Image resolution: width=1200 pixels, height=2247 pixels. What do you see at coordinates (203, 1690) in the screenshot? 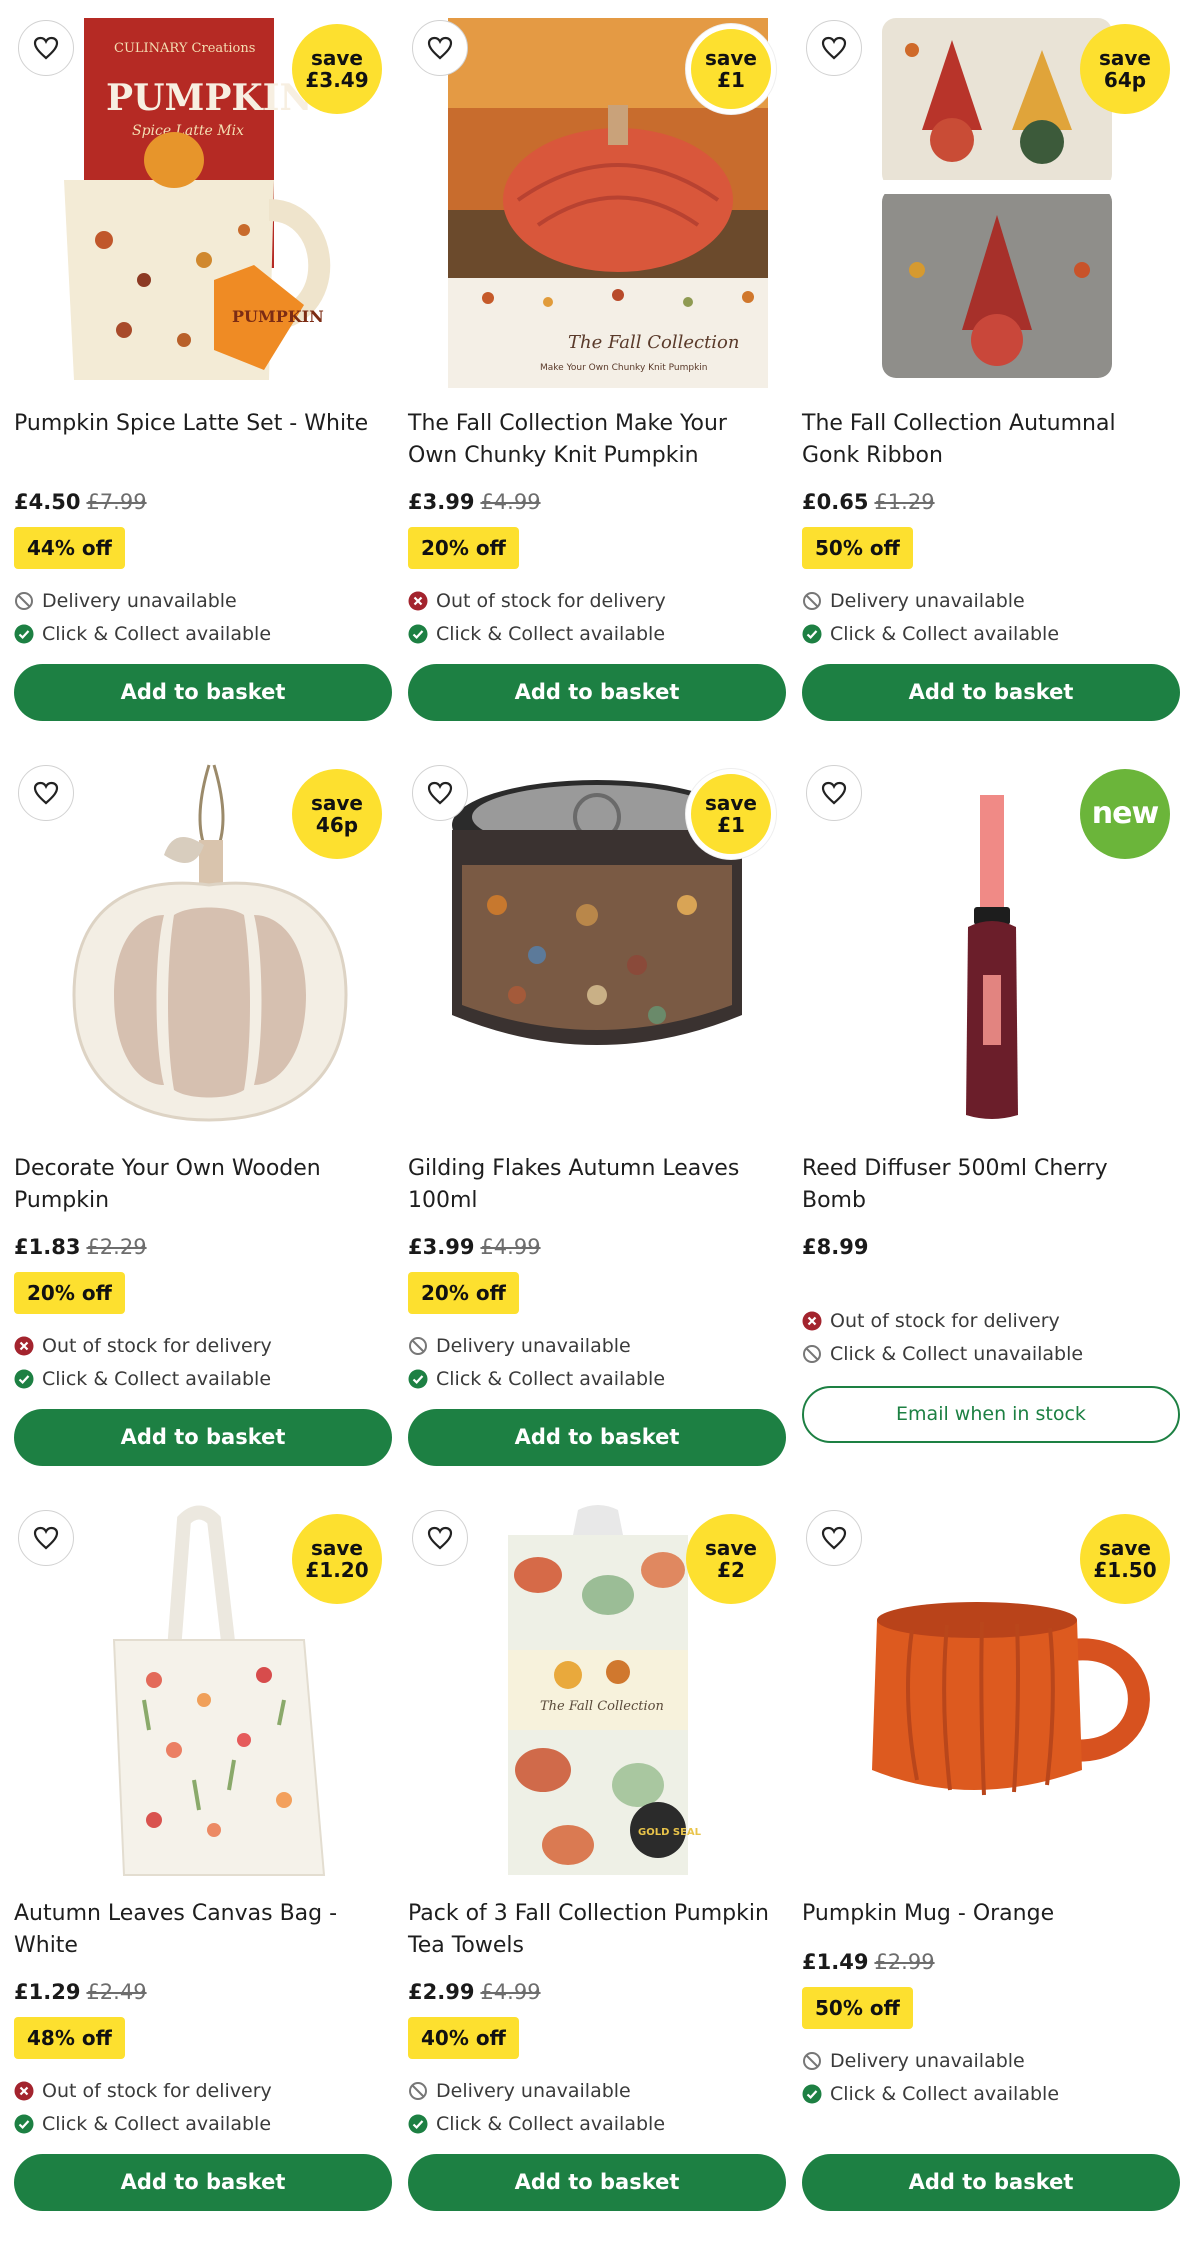
I see `product-media: save £1.20` at bounding box center [203, 1690].